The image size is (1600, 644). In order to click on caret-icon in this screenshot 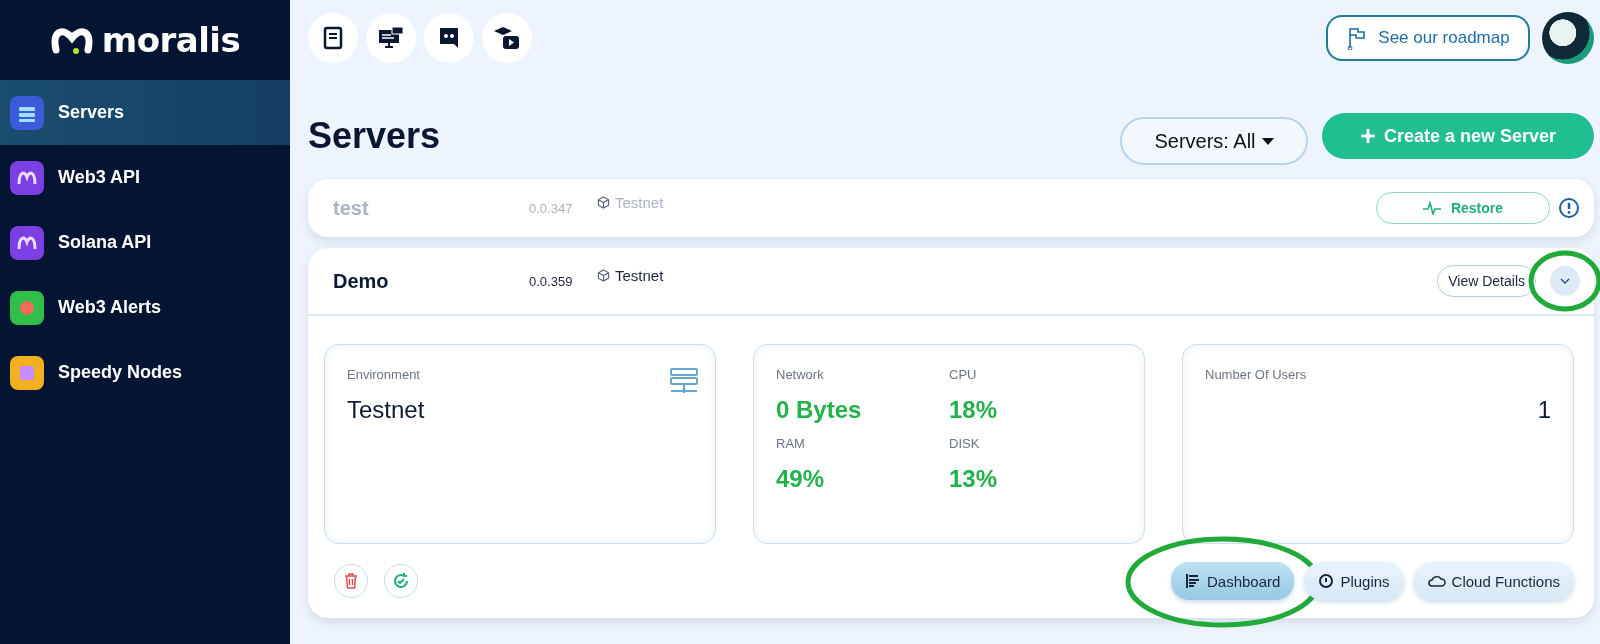, I will do `click(1267, 141)`.